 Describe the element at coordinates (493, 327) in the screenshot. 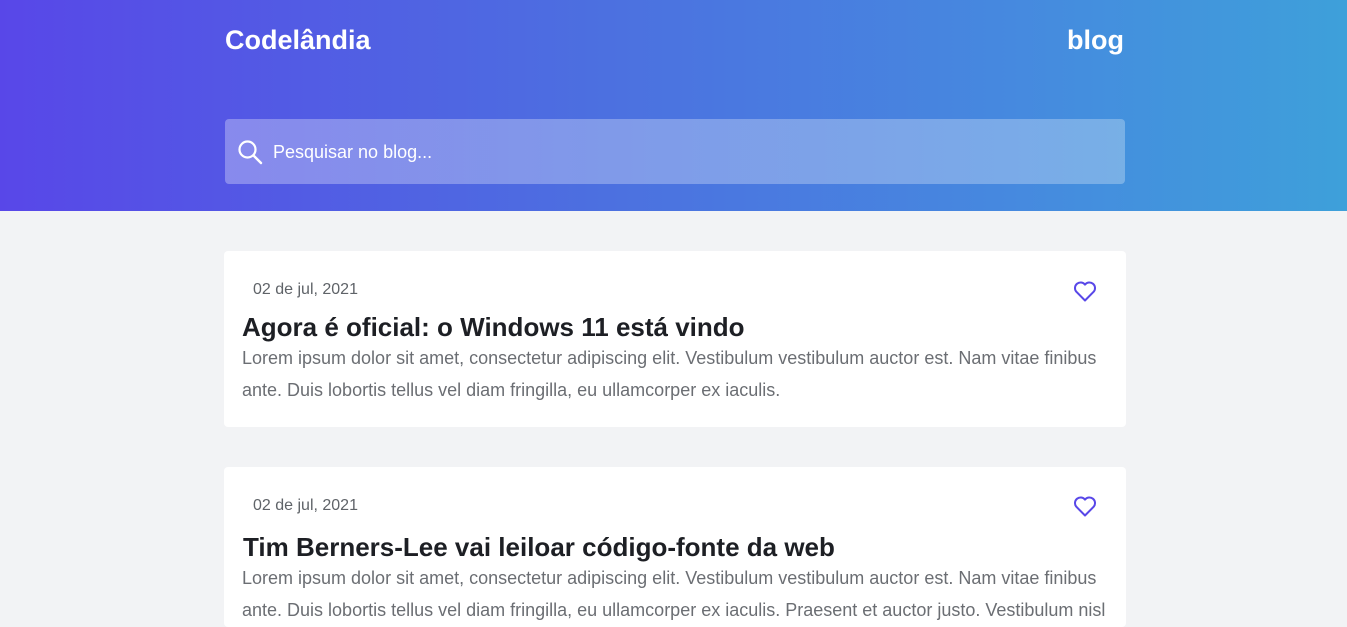

I see `post-title: Agora é oficial: o Windows 11 está vindo` at that location.